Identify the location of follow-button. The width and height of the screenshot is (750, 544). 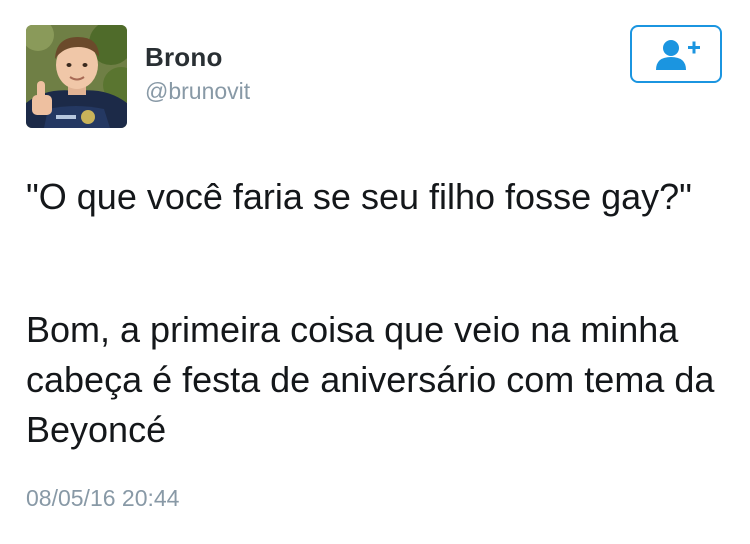
(676, 54).